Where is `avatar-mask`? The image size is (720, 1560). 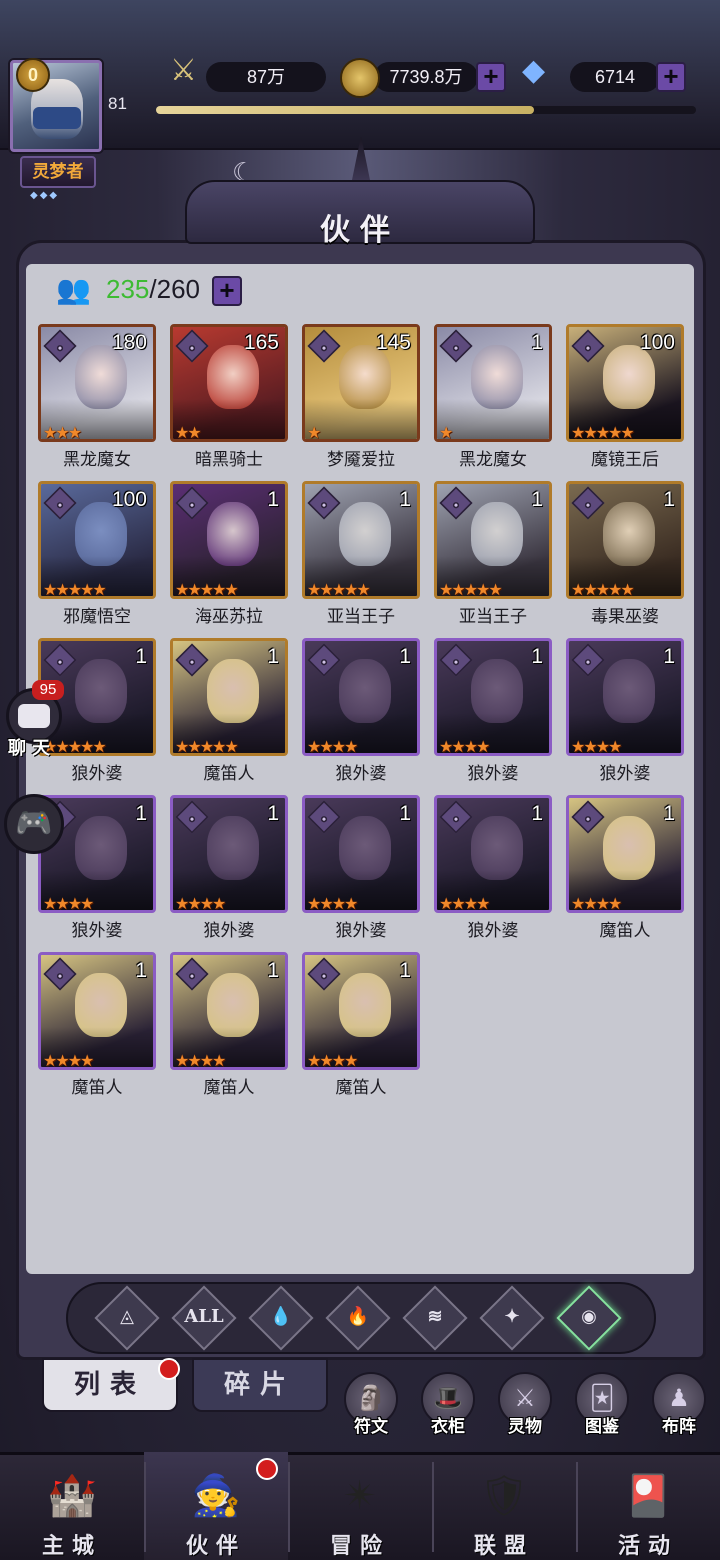
avatar-mask is located at coordinates (57, 118).